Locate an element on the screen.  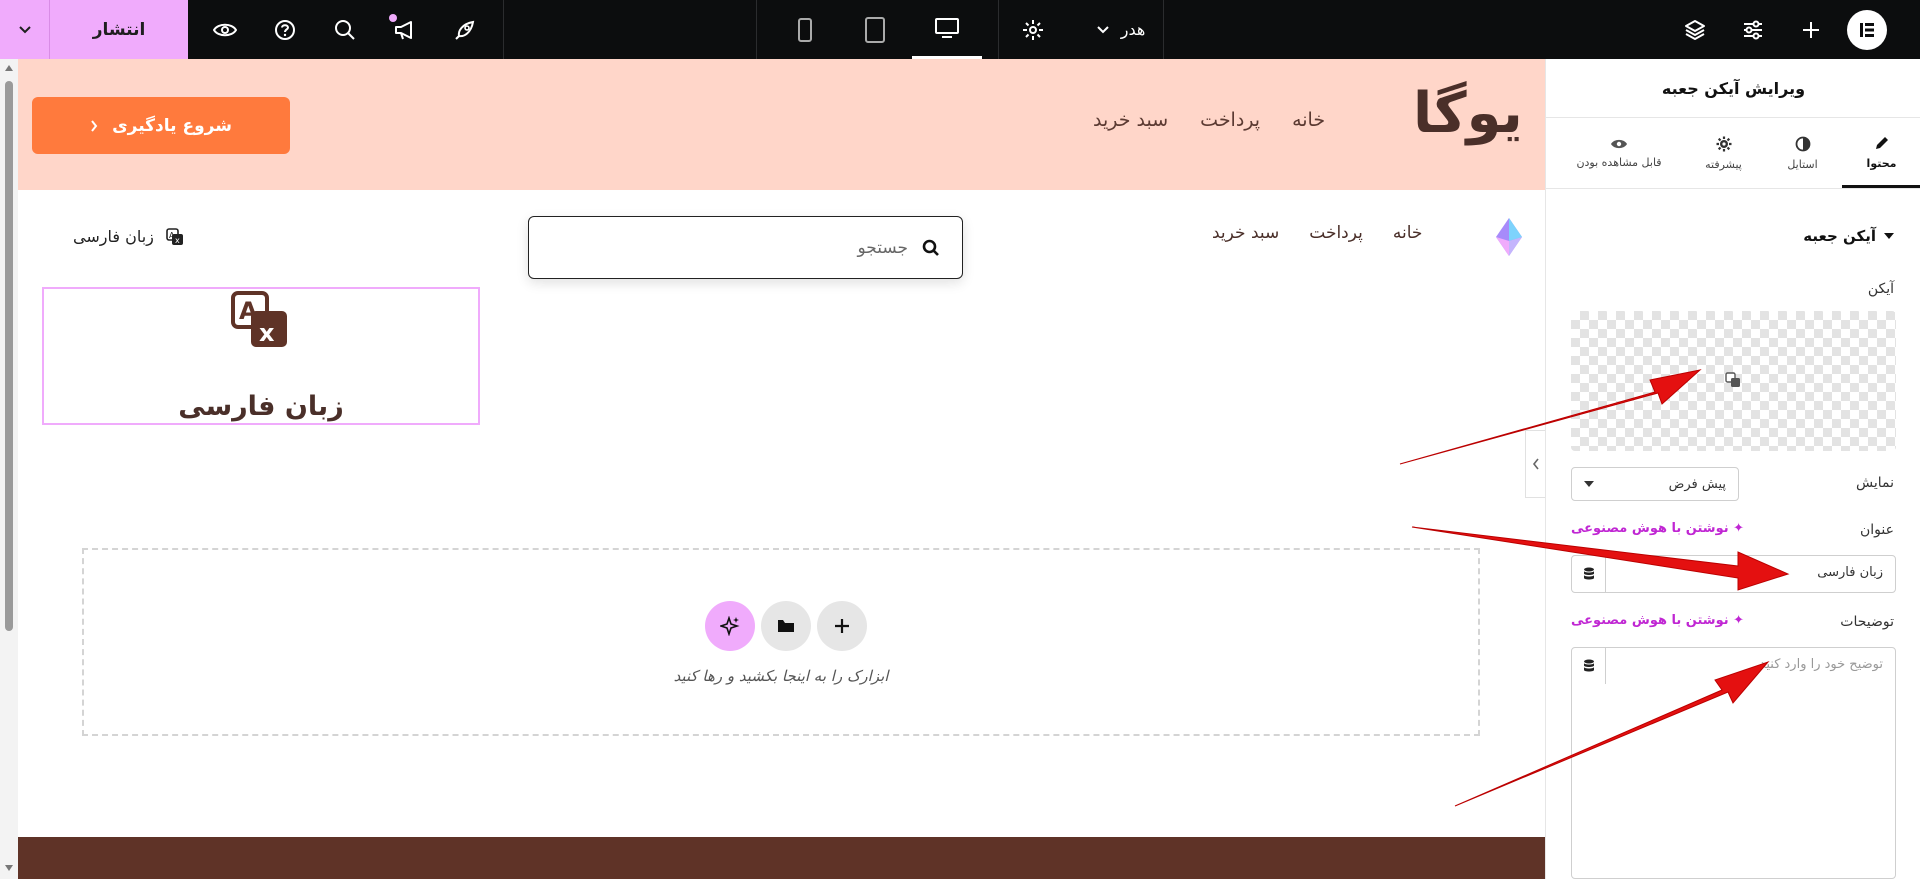
panel-tabs: محتوا استایل پیشرفته قابل مشاهده بودن is located at coordinates (1733, 154).